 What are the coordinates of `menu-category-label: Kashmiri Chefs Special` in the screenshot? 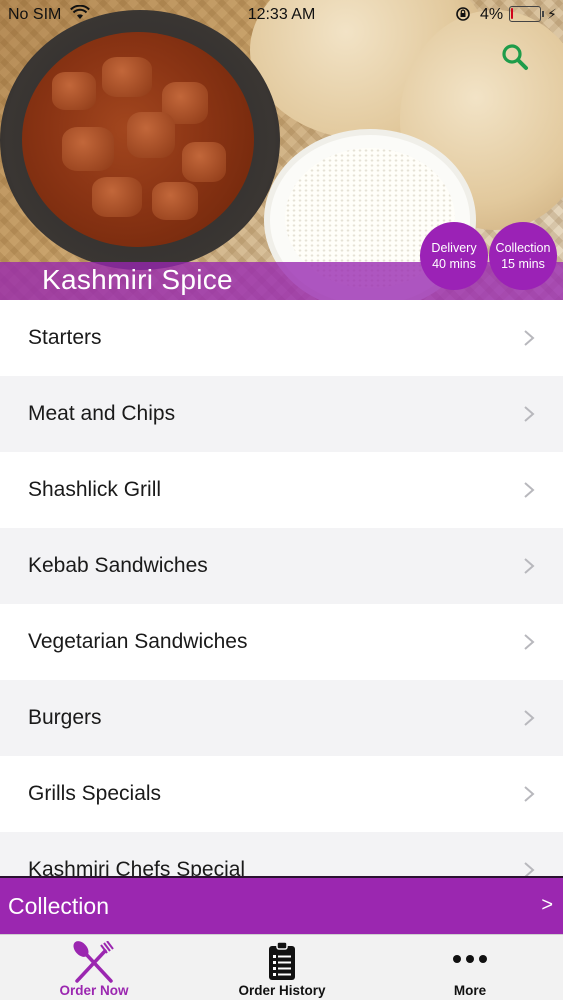 It's located at (137, 867).